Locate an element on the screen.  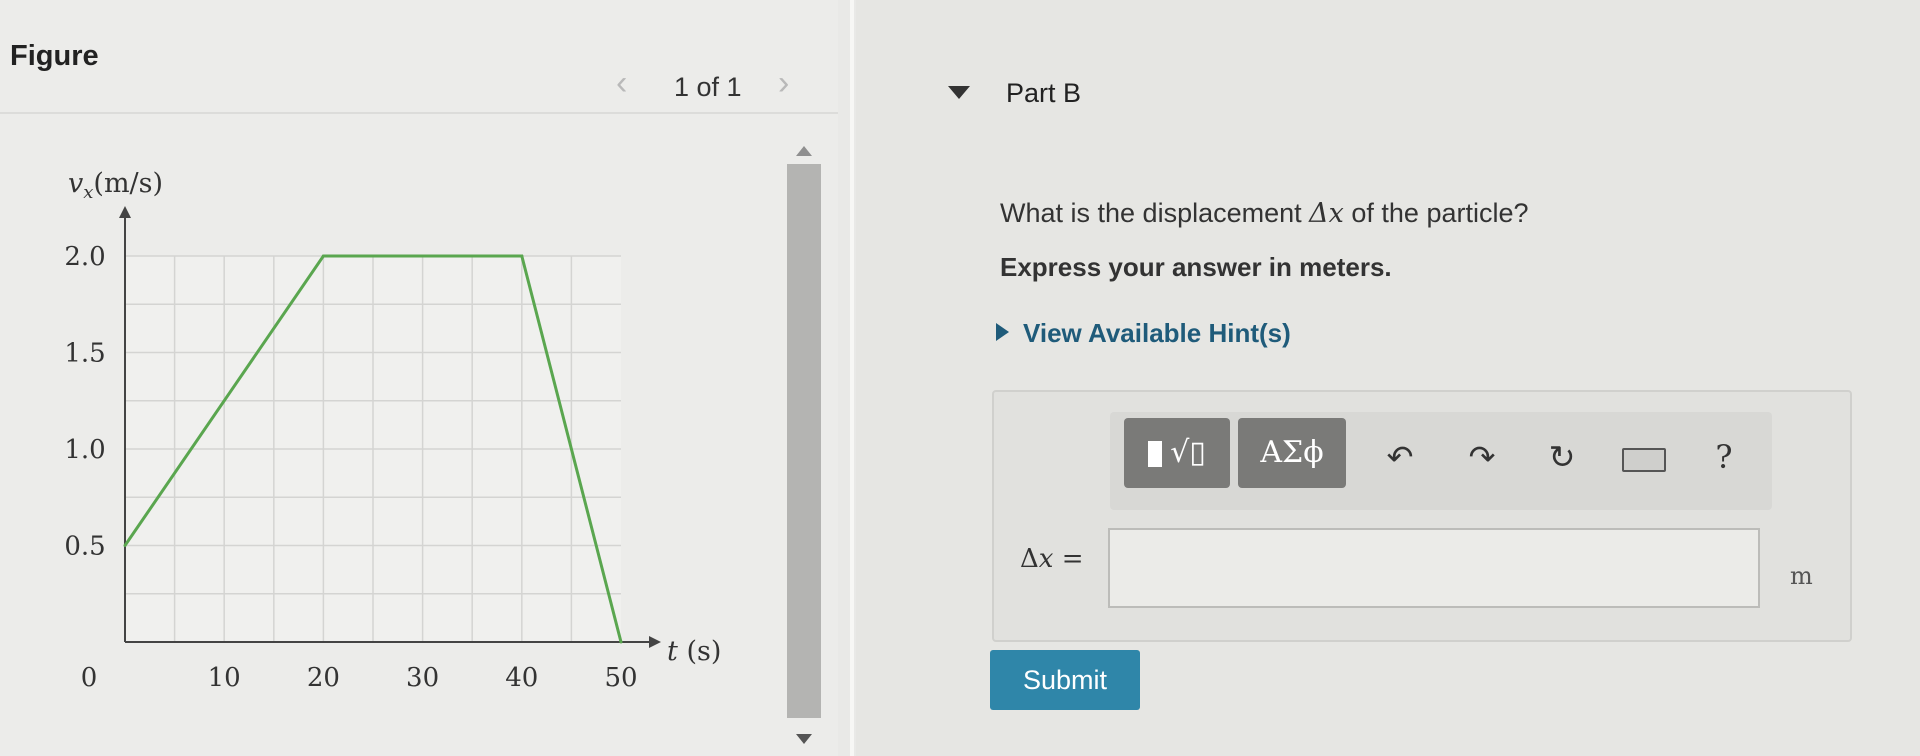
figure-pager: ‹ 1 of 1 › is located at coordinates (718, 84).